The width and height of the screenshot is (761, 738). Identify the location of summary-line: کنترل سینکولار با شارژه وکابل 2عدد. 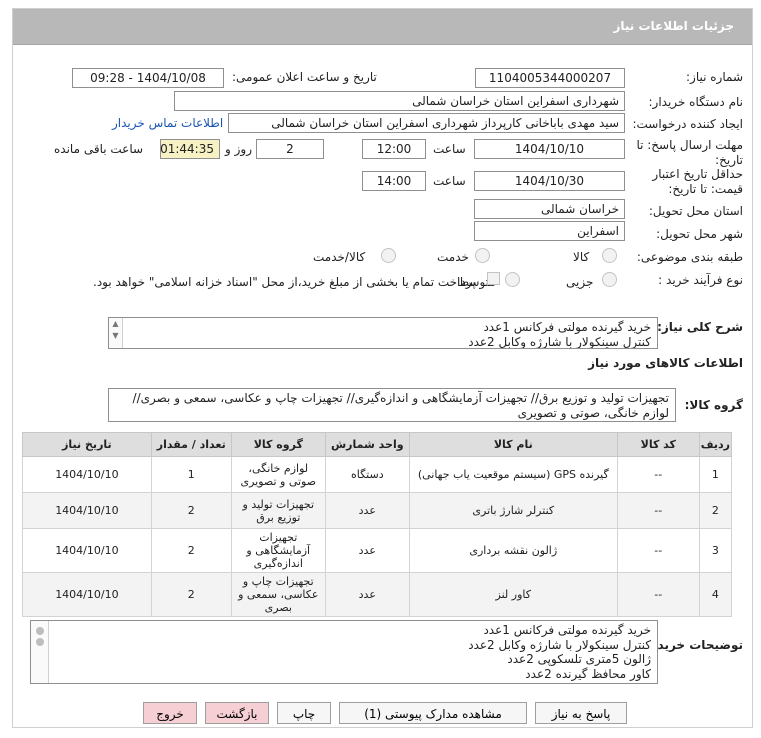
(559, 342).